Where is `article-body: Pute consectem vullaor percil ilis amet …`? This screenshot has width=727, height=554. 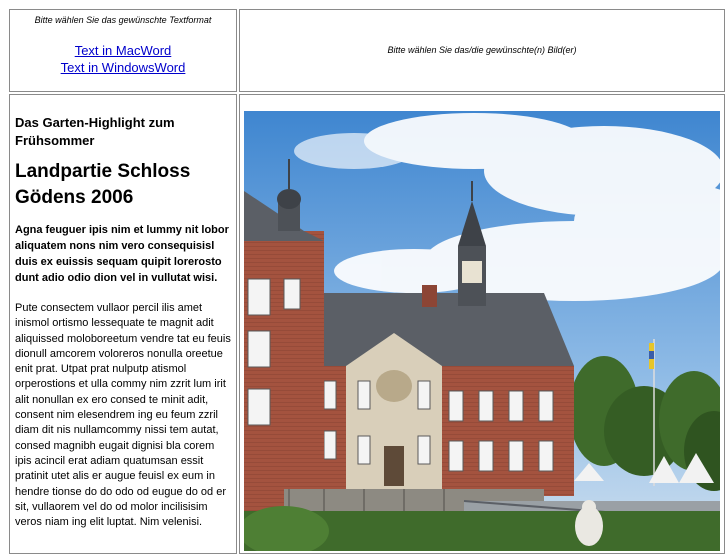 article-body: Pute consectem vullaor percil ilis amet … is located at coordinates (123, 415).